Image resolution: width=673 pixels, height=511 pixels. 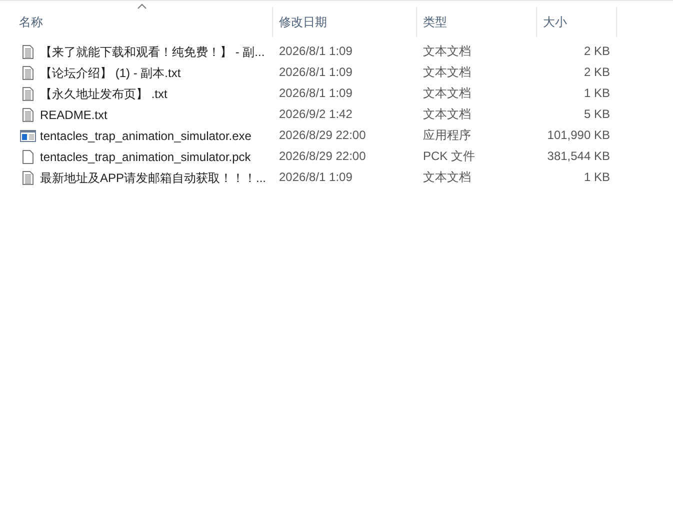 I want to click on file-name: 【永久地址发布页】 .txt, so click(x=104, y=93).